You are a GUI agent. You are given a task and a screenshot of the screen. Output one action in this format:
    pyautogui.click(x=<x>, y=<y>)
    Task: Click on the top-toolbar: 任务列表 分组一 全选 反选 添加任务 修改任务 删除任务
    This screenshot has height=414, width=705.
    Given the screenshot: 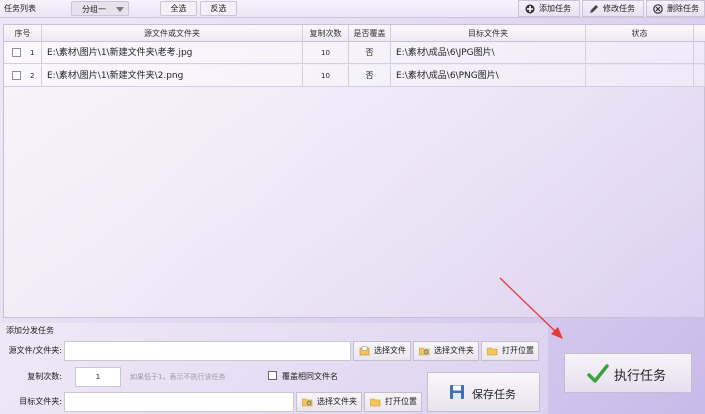 What is the action you would take?
    pyautogui.click(x=352, y=9)
    